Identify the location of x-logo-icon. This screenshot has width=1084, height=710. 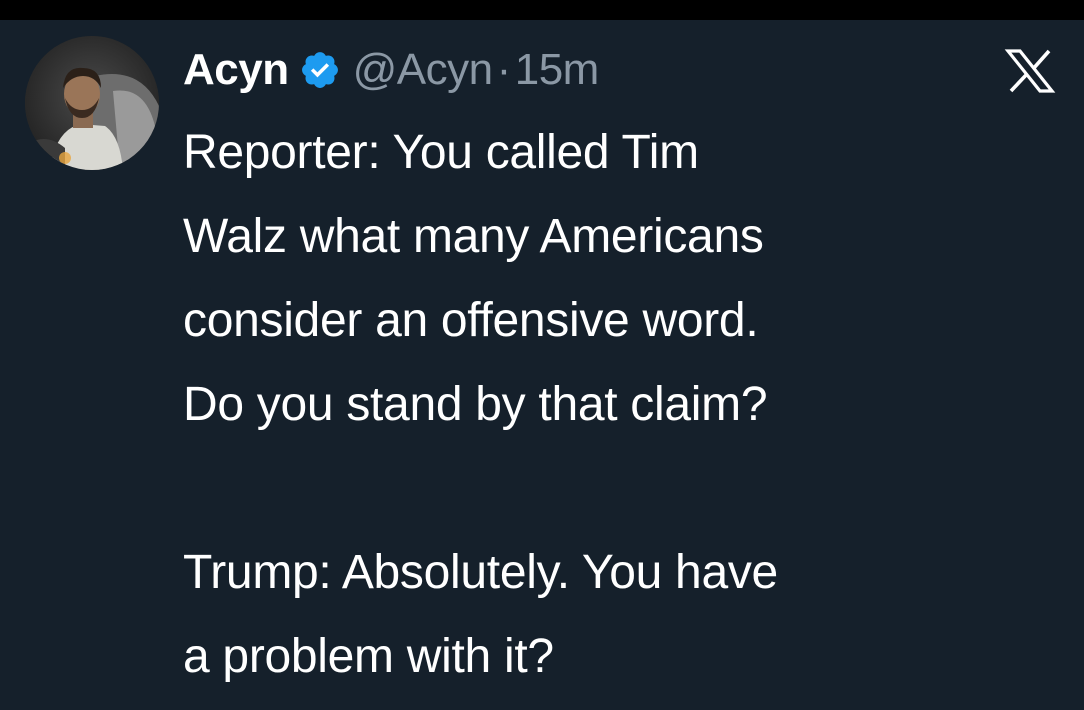
(1030, 71).